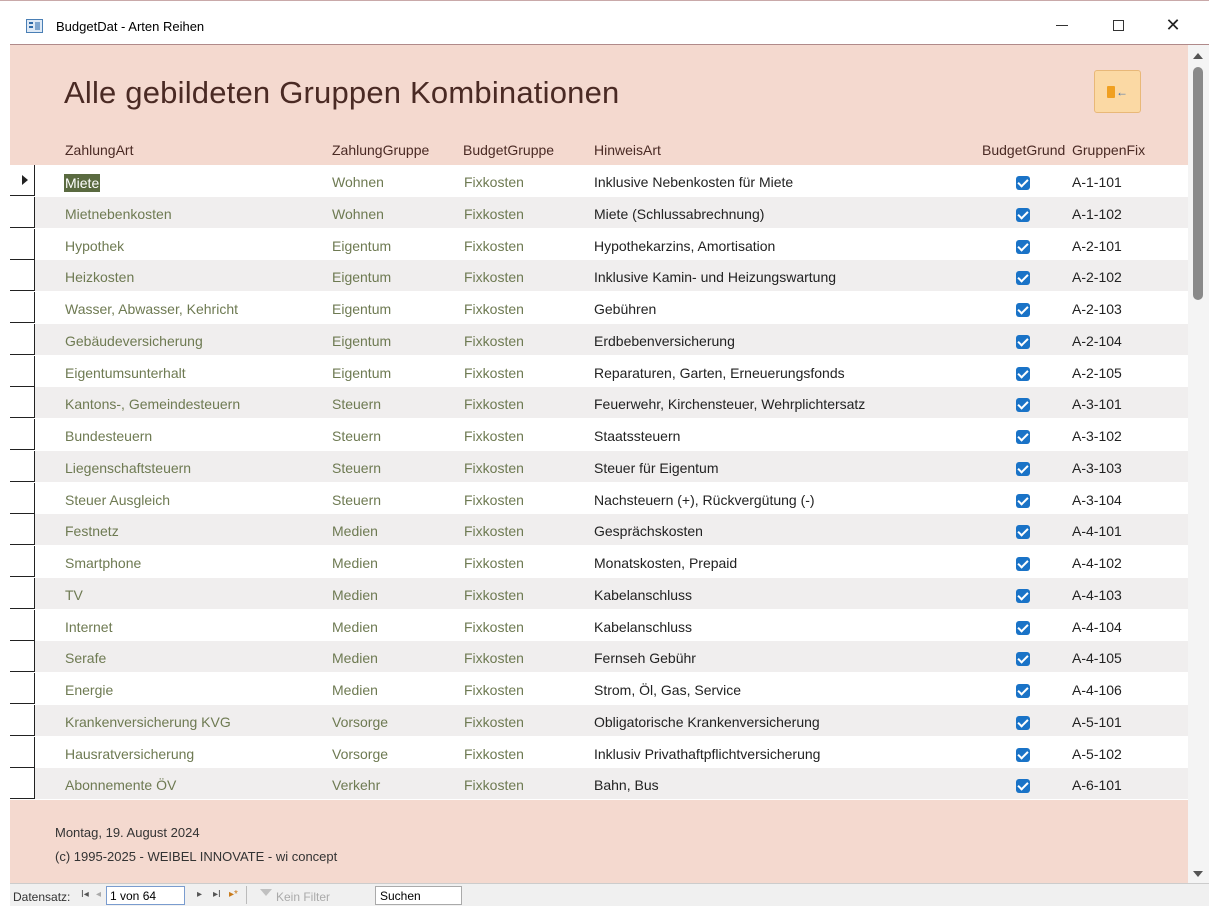 The width and height of the screenshot is (1209, 906). Describe the element at coordinates (1118, 25) in the screenshot. I see `maximize-button` at that location.